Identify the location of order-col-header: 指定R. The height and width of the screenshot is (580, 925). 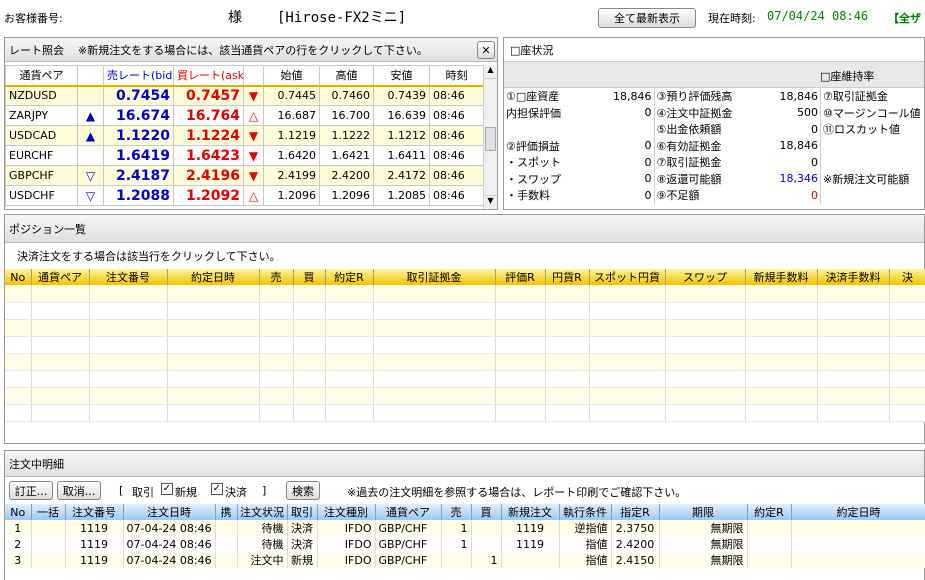
(635, 512).